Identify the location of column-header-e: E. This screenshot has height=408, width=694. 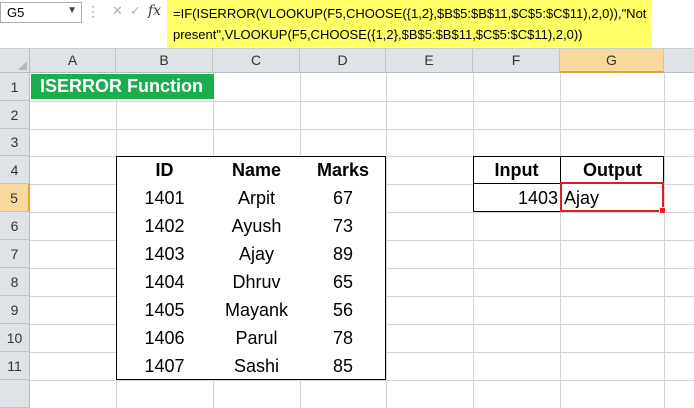
(429, 61).